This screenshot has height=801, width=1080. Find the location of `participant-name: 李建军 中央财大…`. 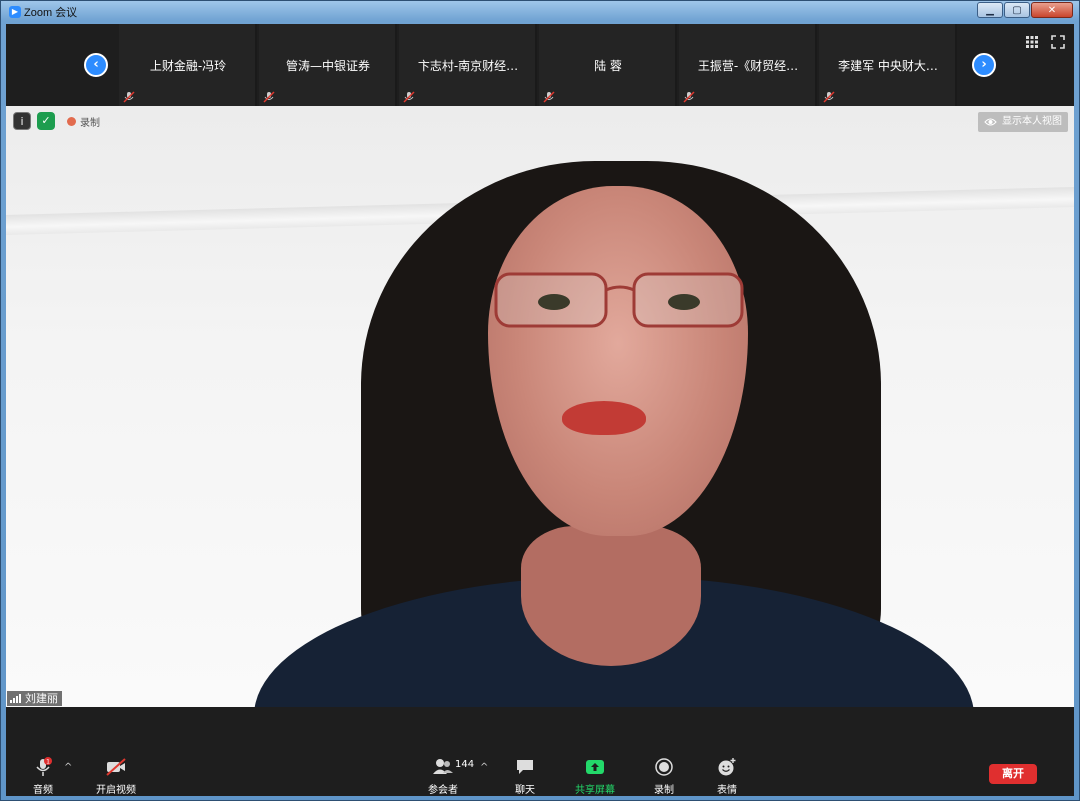

participant-name: 李建军 中央财大… is located at coordinates (888, 66).